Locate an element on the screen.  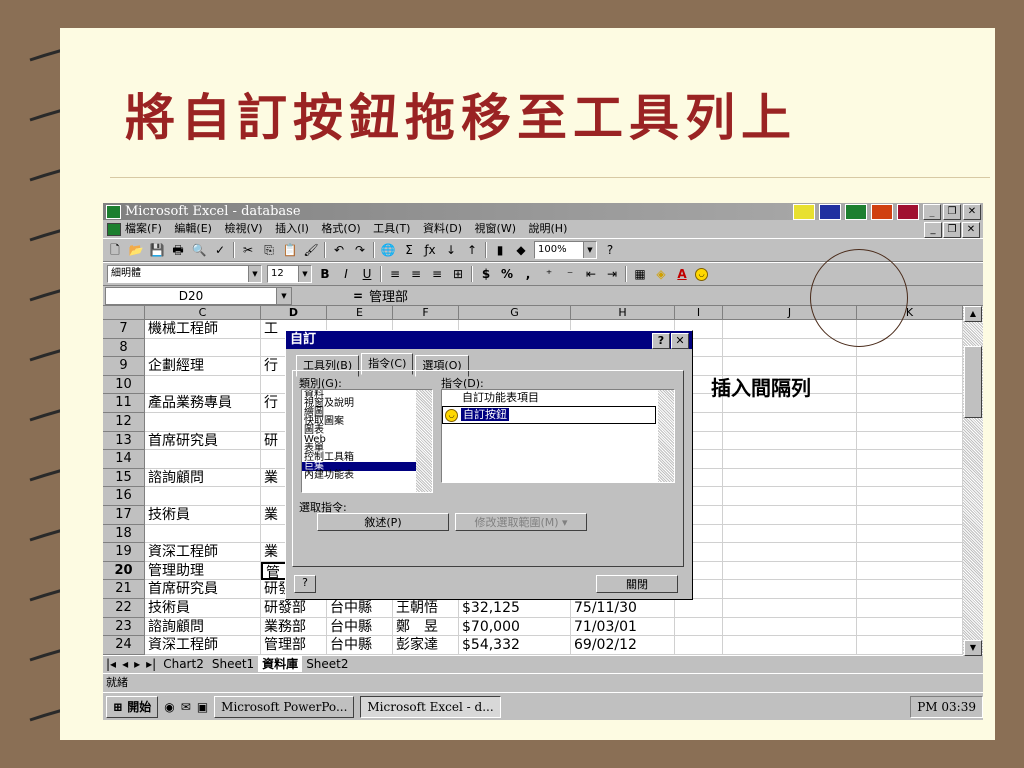
dialog-titlebar: 自訂 ? ✕ is located at coordinates (489, 340).